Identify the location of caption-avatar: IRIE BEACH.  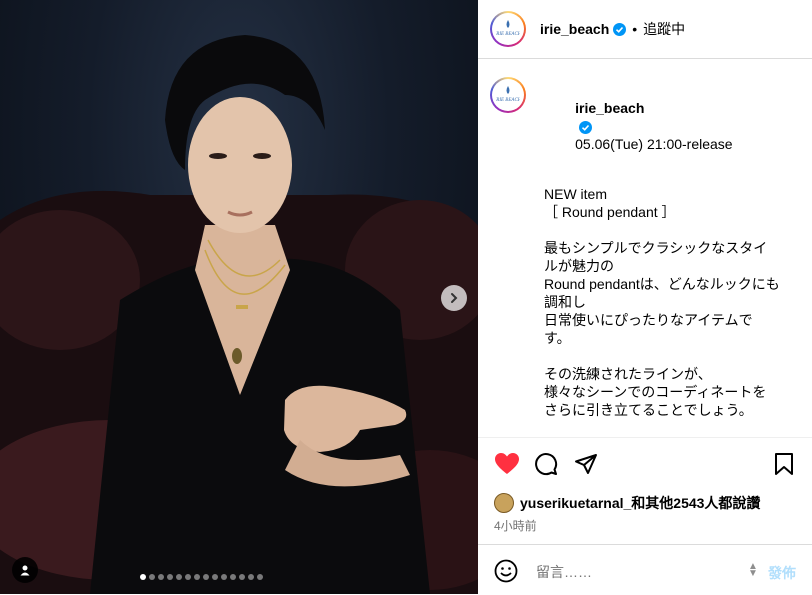
(508, 95).